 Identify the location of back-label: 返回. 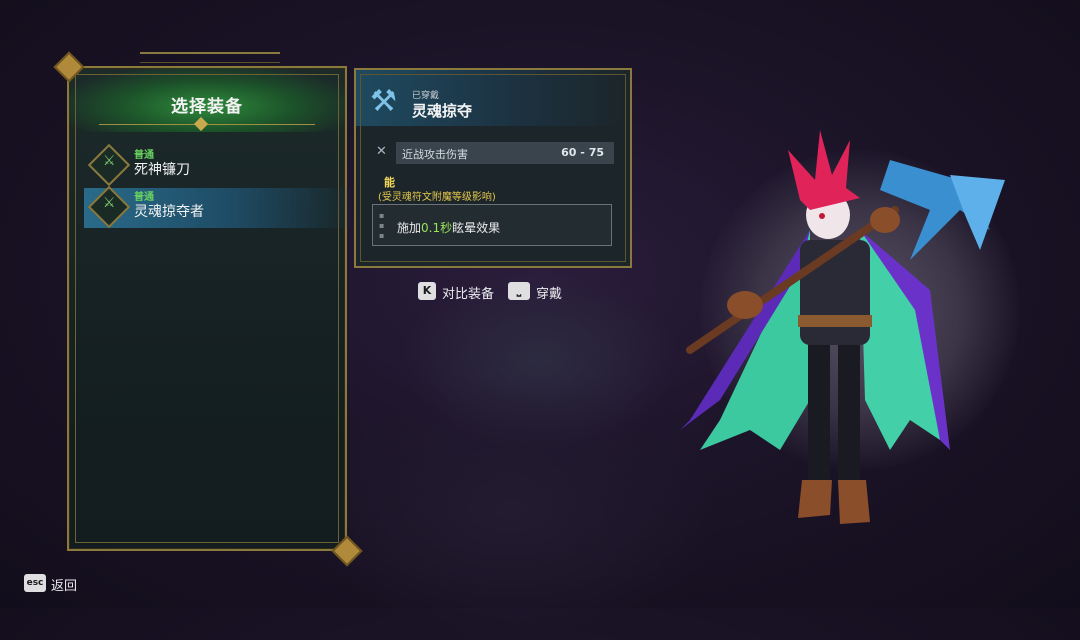
(64, 584).